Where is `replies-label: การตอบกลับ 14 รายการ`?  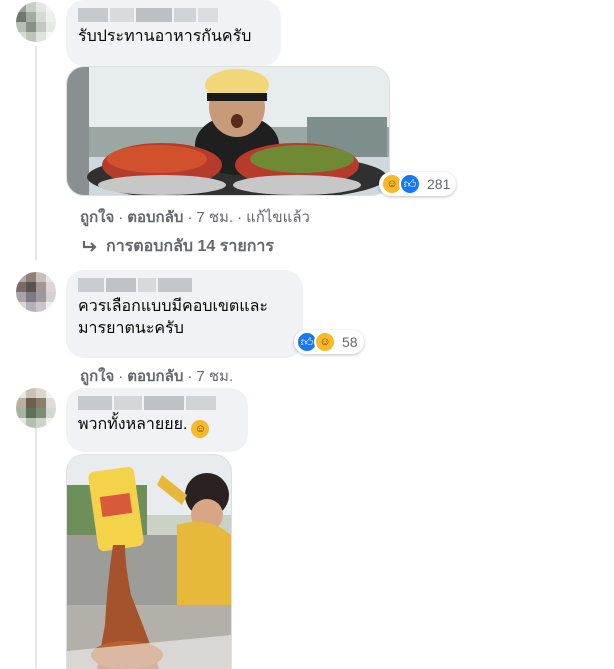
replies-label: การตอบกลับ 14 รายการ is located at coordinates (190, 246).